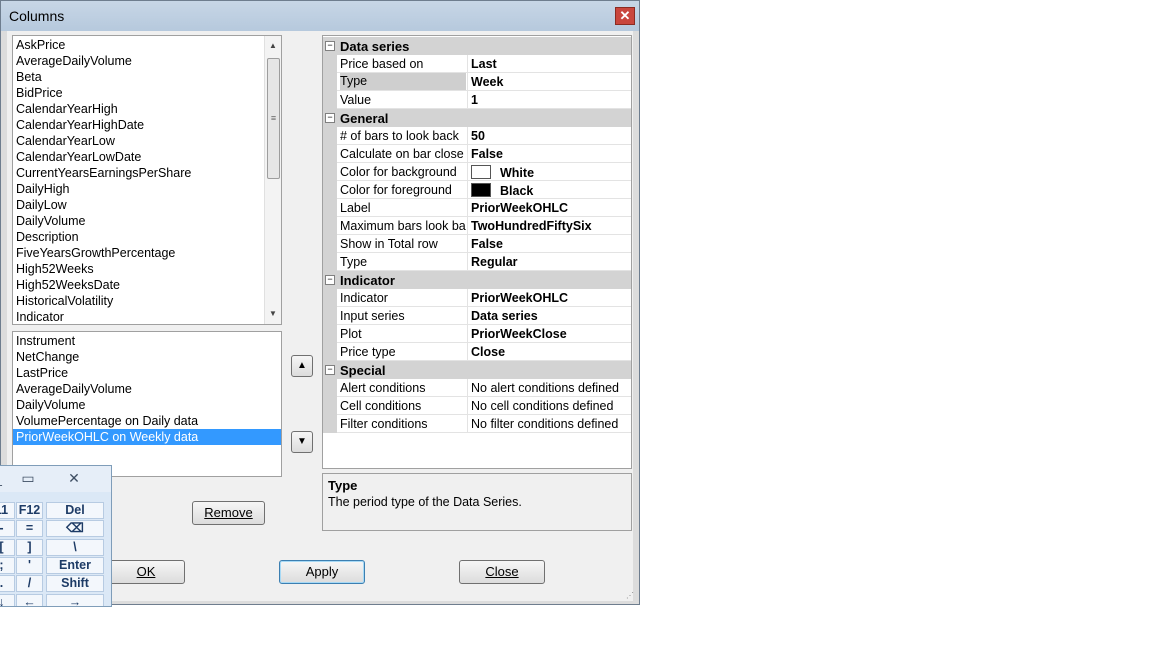  I want to click on keyboard-close-icon: ✕, so click(74, 478).